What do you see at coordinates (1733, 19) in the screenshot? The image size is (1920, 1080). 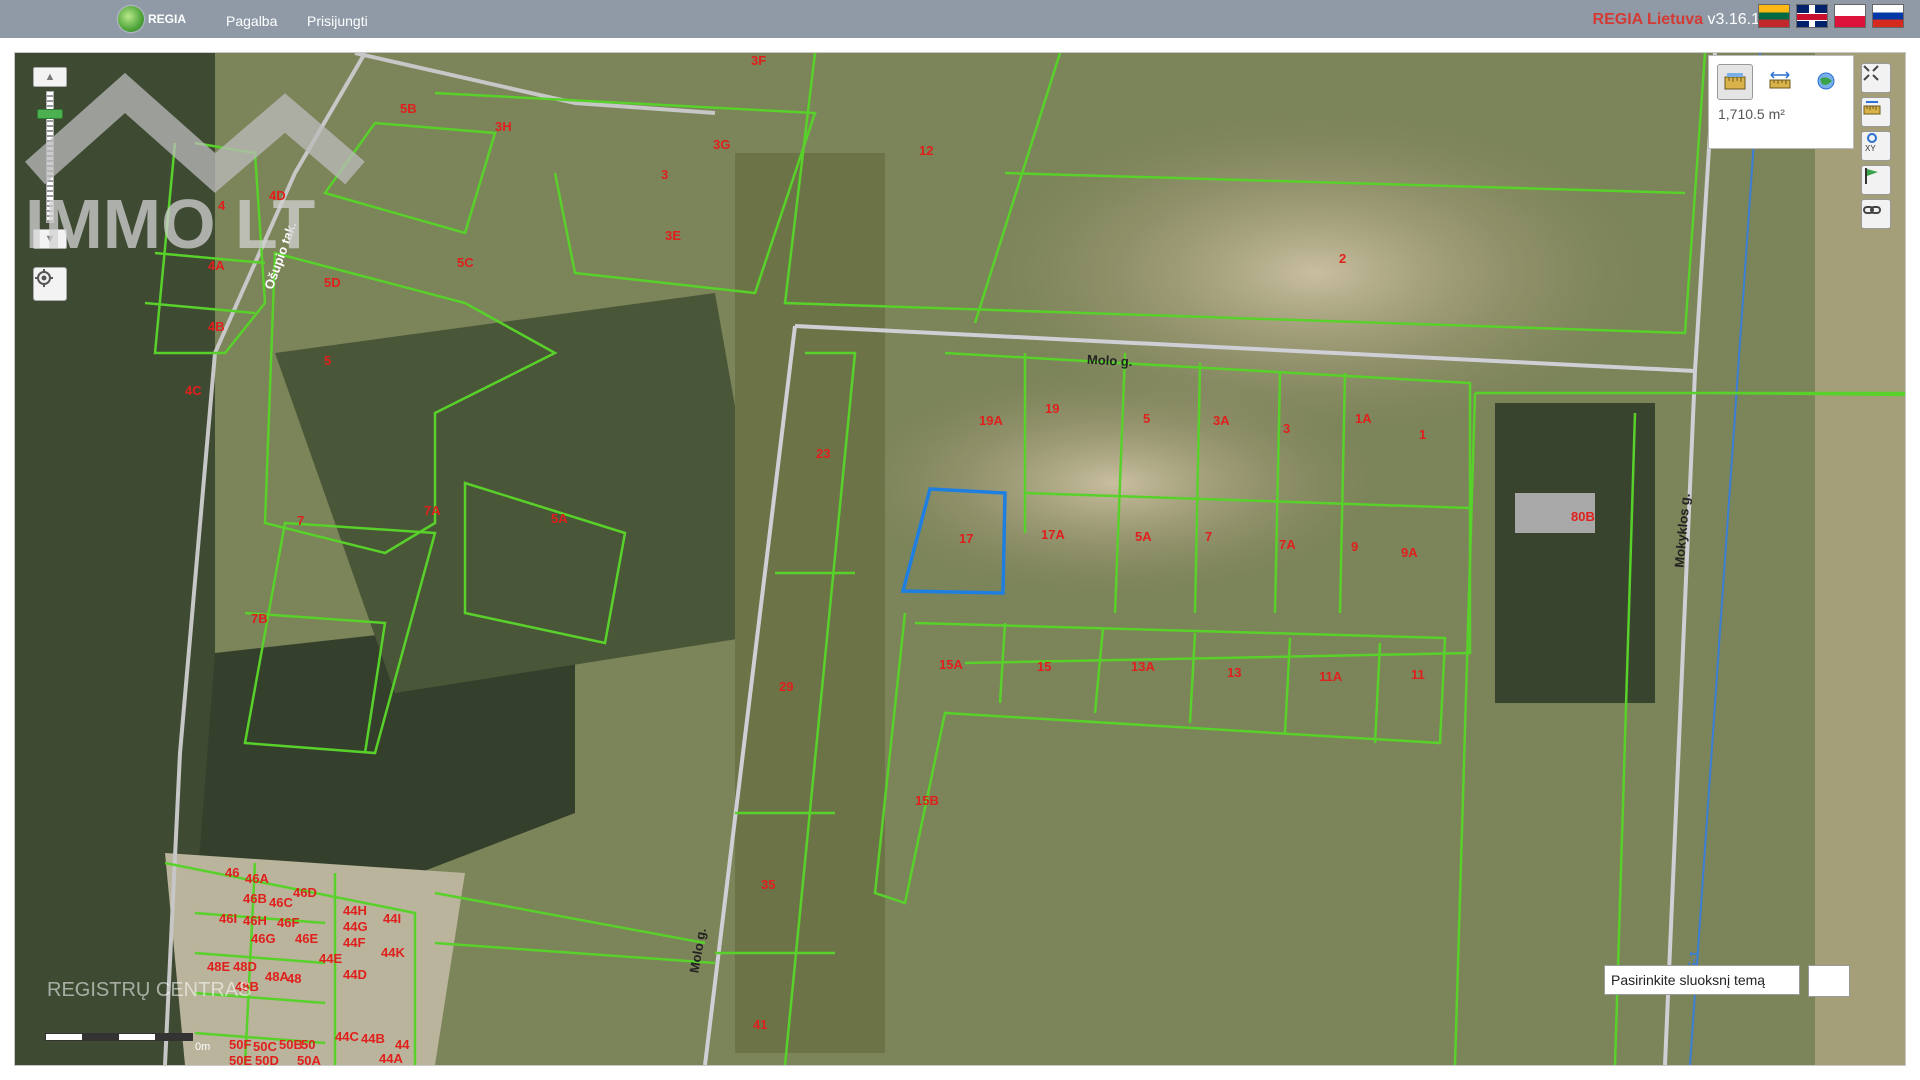 I see `app-version: v3.16.1` at bounding box center [1733, 19].